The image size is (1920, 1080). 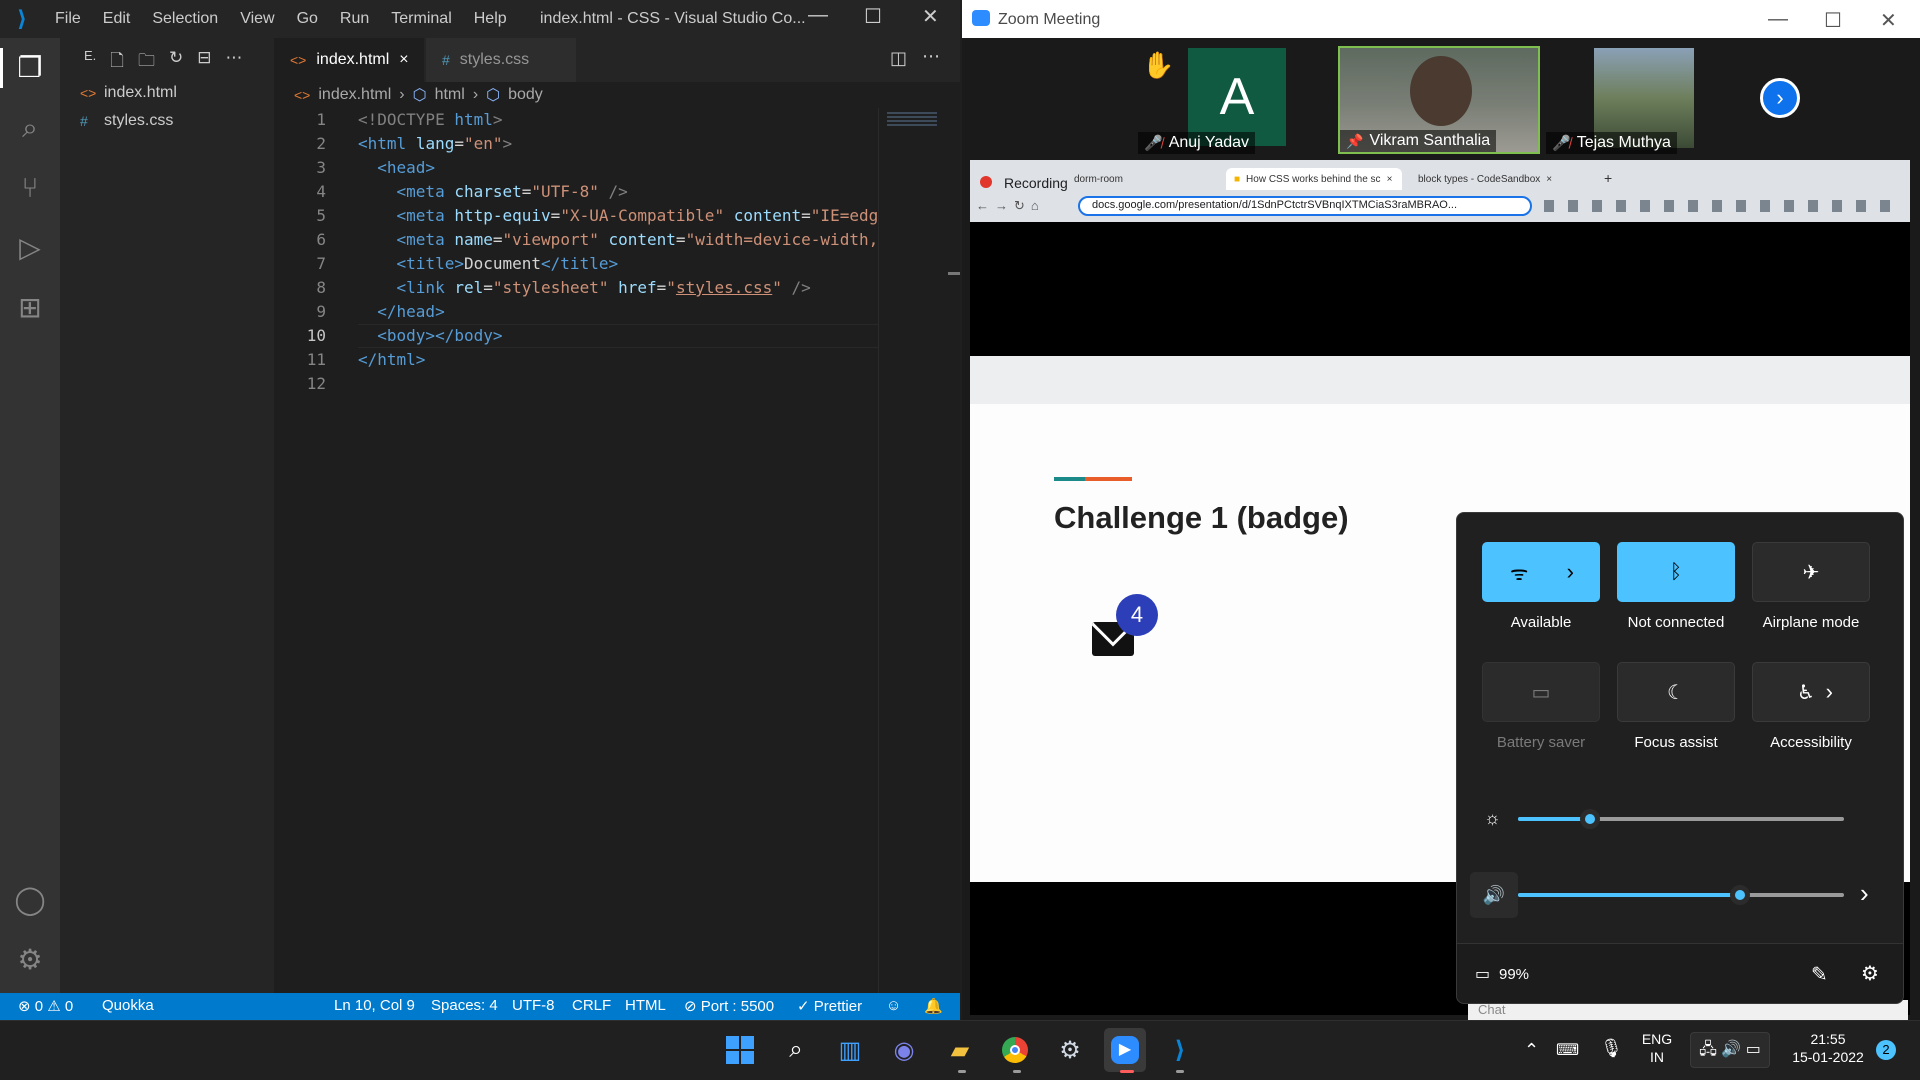 I want to click on bluetooth-toggle: ᛒ, so click(x=1676, y=572).